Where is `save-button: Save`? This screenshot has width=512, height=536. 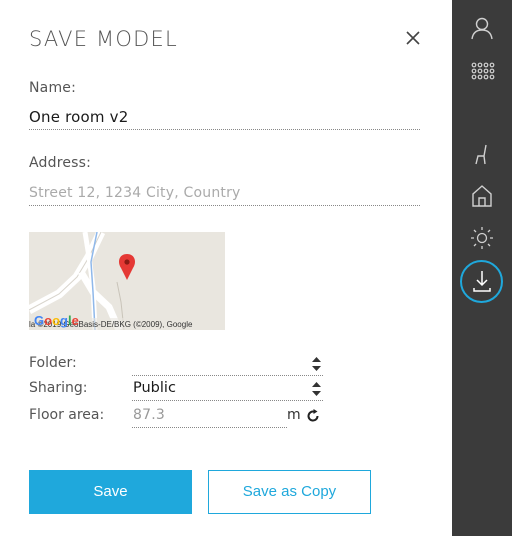 save-button: Save is located at coordinates (110, 492).